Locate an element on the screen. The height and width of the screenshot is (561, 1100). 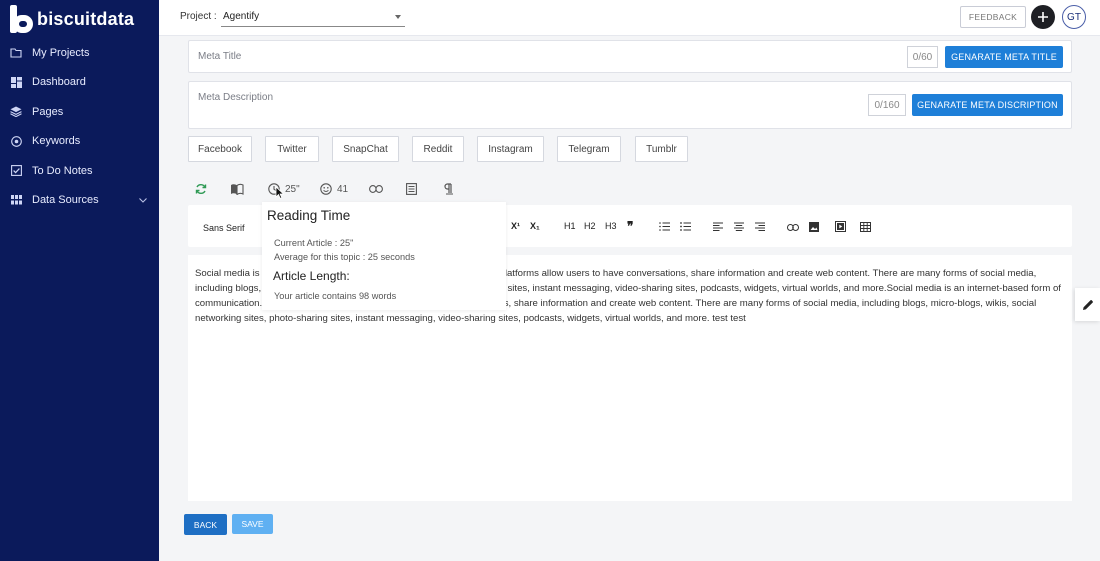
dashboard-icon is located at coordinates (16, 82).